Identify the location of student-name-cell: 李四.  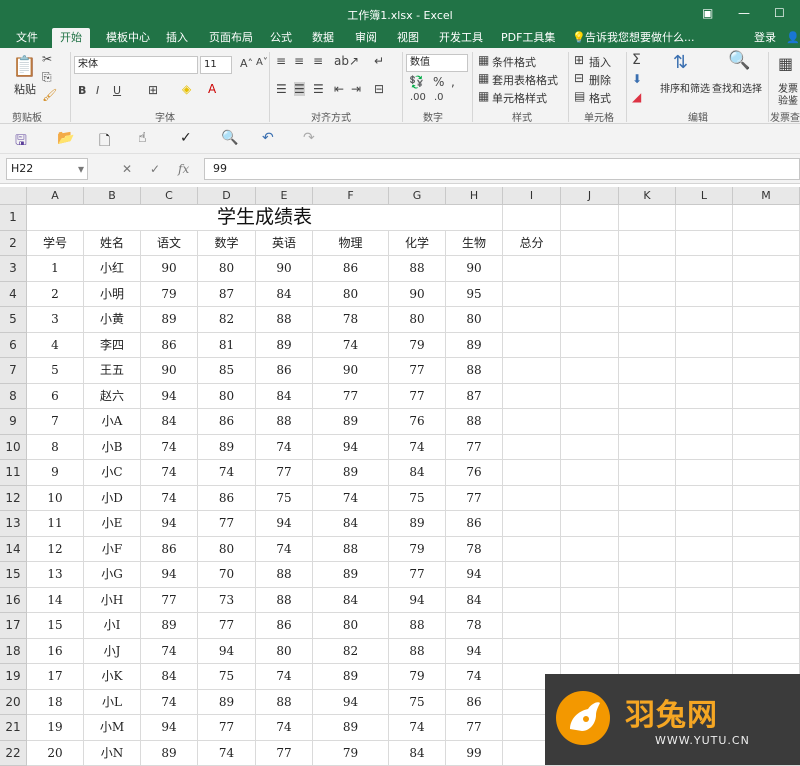
(112, 346).